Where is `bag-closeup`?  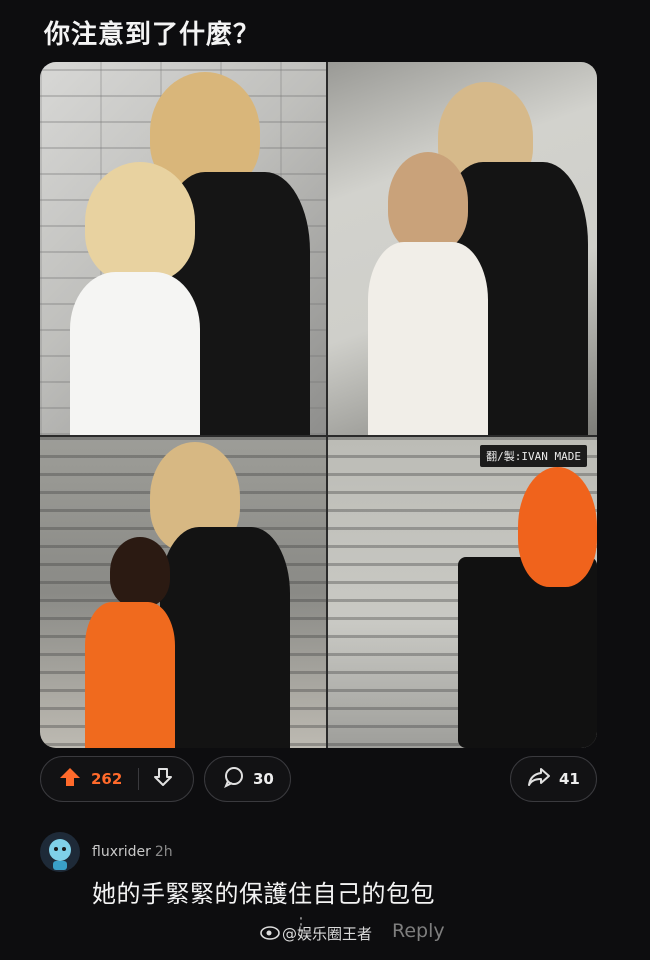 bag-closeup is located at coordinates (527, 652).